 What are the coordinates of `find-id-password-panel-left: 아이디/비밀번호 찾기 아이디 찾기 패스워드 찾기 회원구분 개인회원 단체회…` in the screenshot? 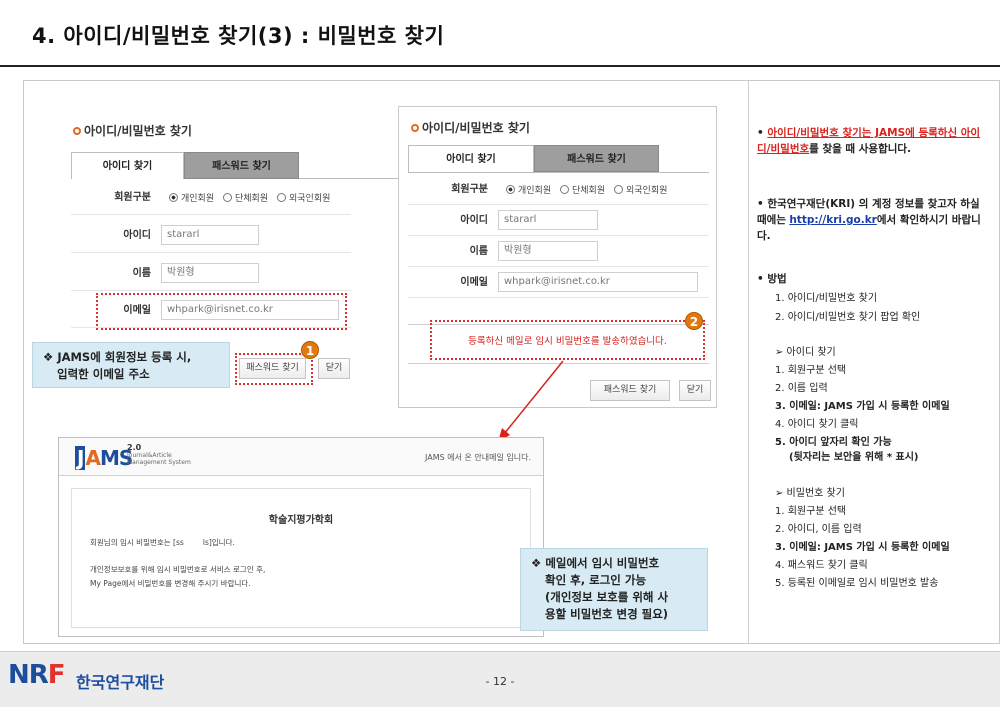 It's located at (244, 245).